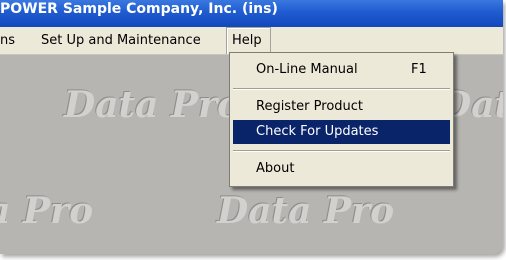  What do you see at coordinates (307, 69) in the screenshot?
I see `menu-option-label: On-Line Manual` at bounding box center [307, 69].